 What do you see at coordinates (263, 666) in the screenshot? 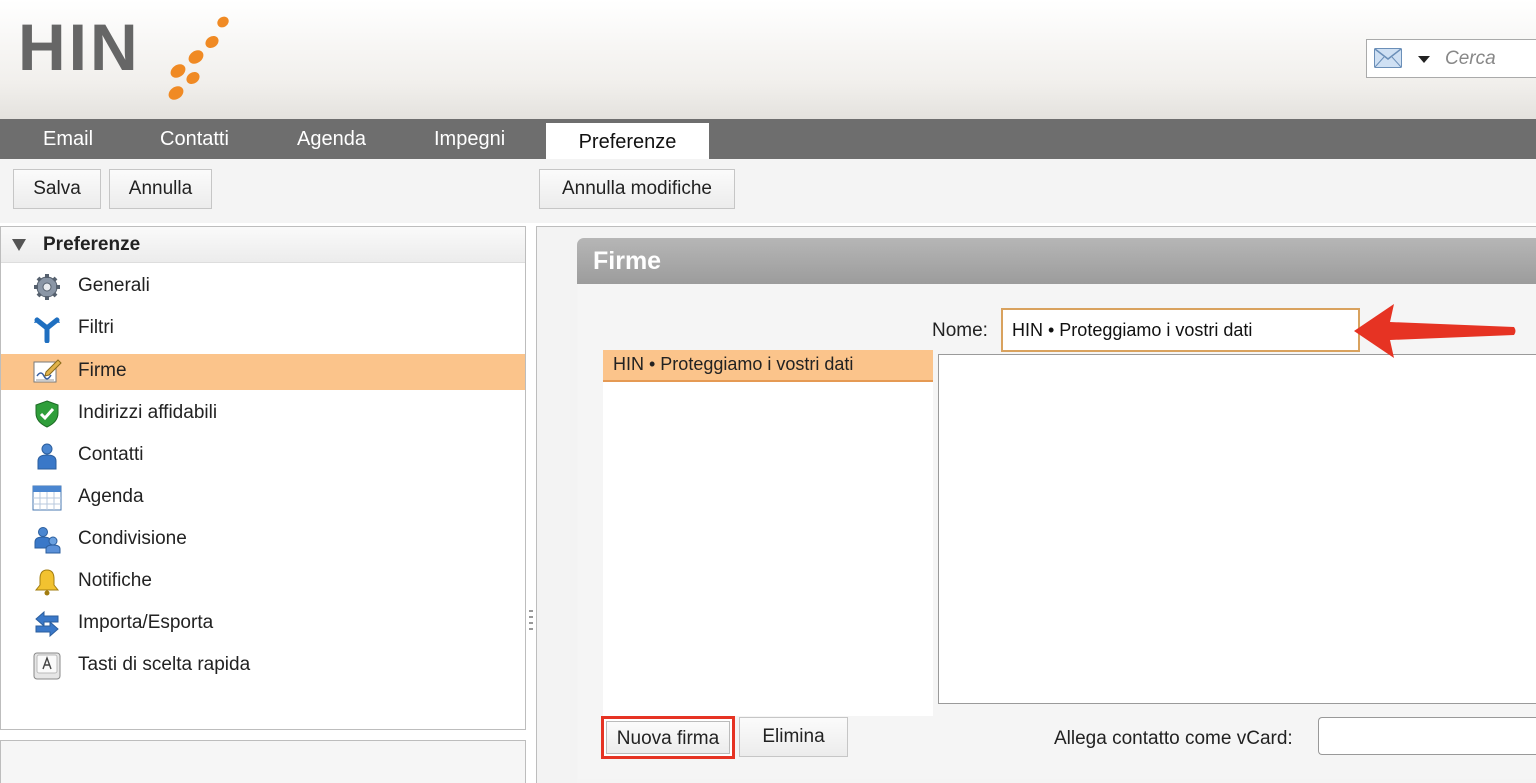
I see `sidebar-item-tasti-di-scelta-rapida: Tasti di scelta rapida` at bounding box center [263, 666].